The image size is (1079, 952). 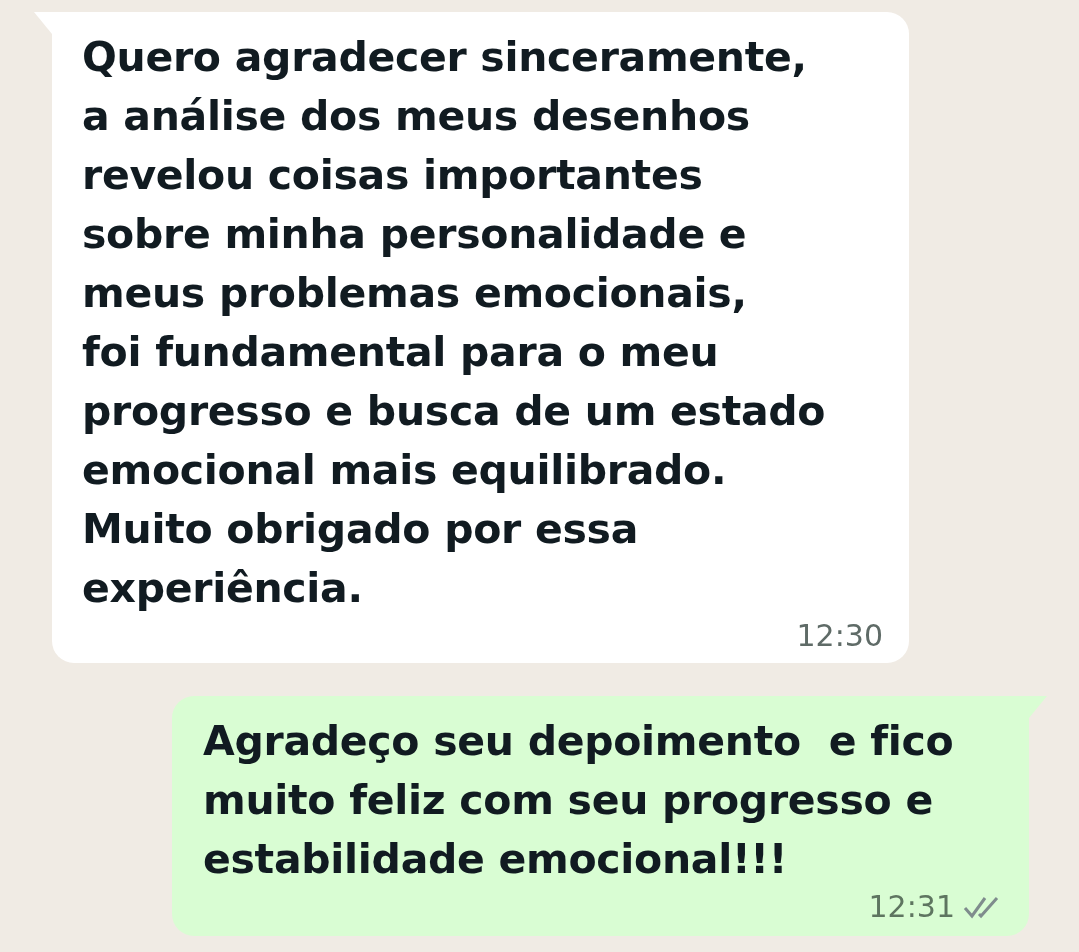 I want to click on message-time: 12:30, so click(x=839, y=635).